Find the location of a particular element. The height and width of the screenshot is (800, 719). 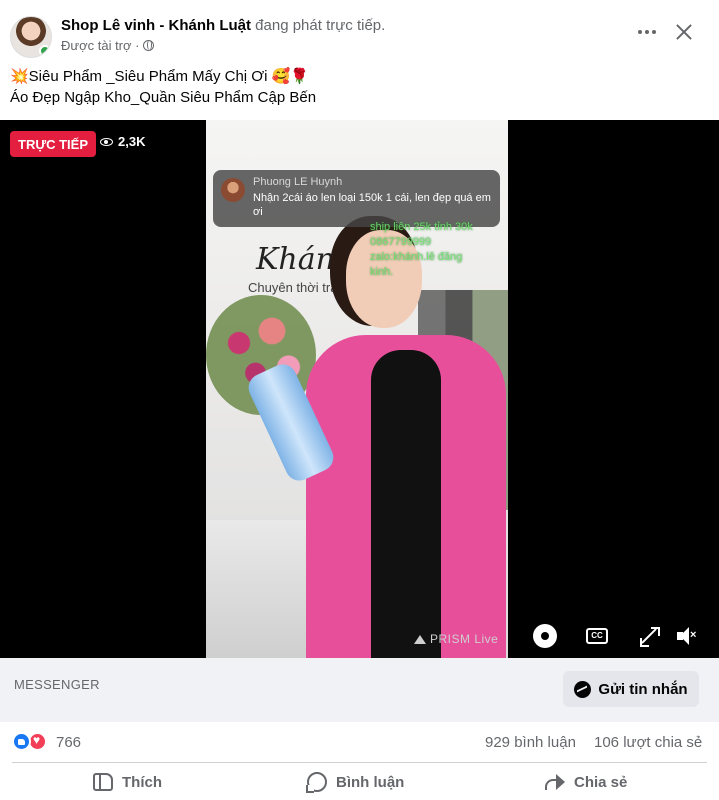

share-label: Chia sẻ is located at coordinates (601, 782).